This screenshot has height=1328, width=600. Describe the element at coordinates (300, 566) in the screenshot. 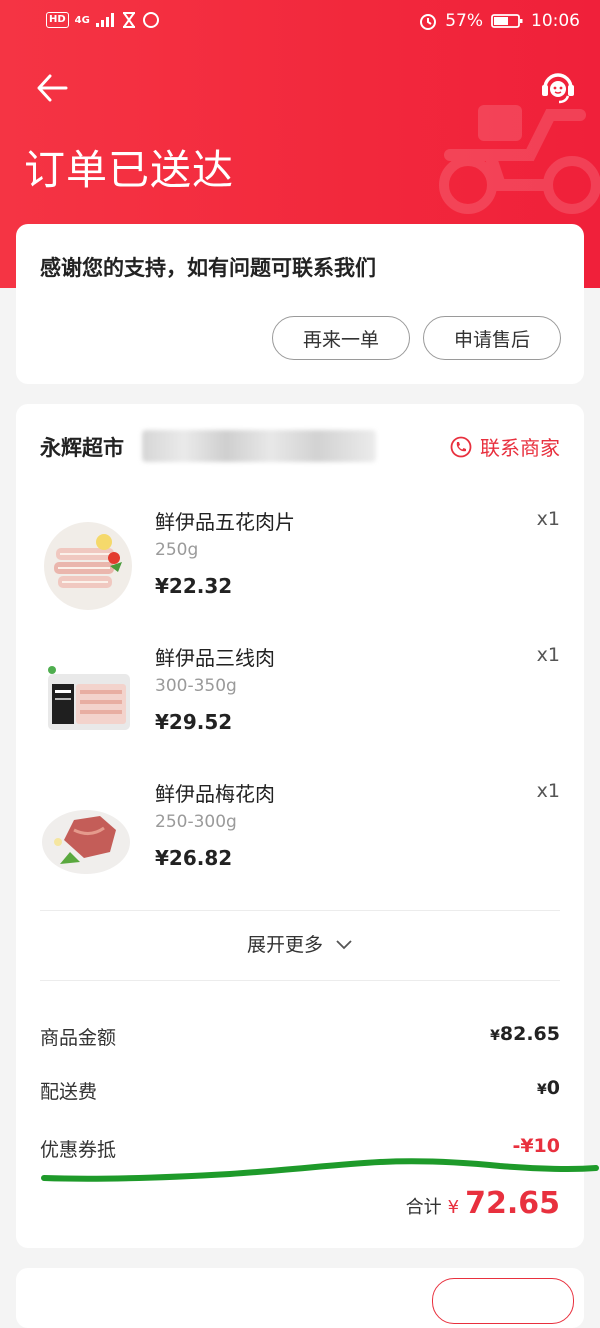

I see `order-item: 鲜伊品五花肉片 250g ¥22.32 x1` at that location.